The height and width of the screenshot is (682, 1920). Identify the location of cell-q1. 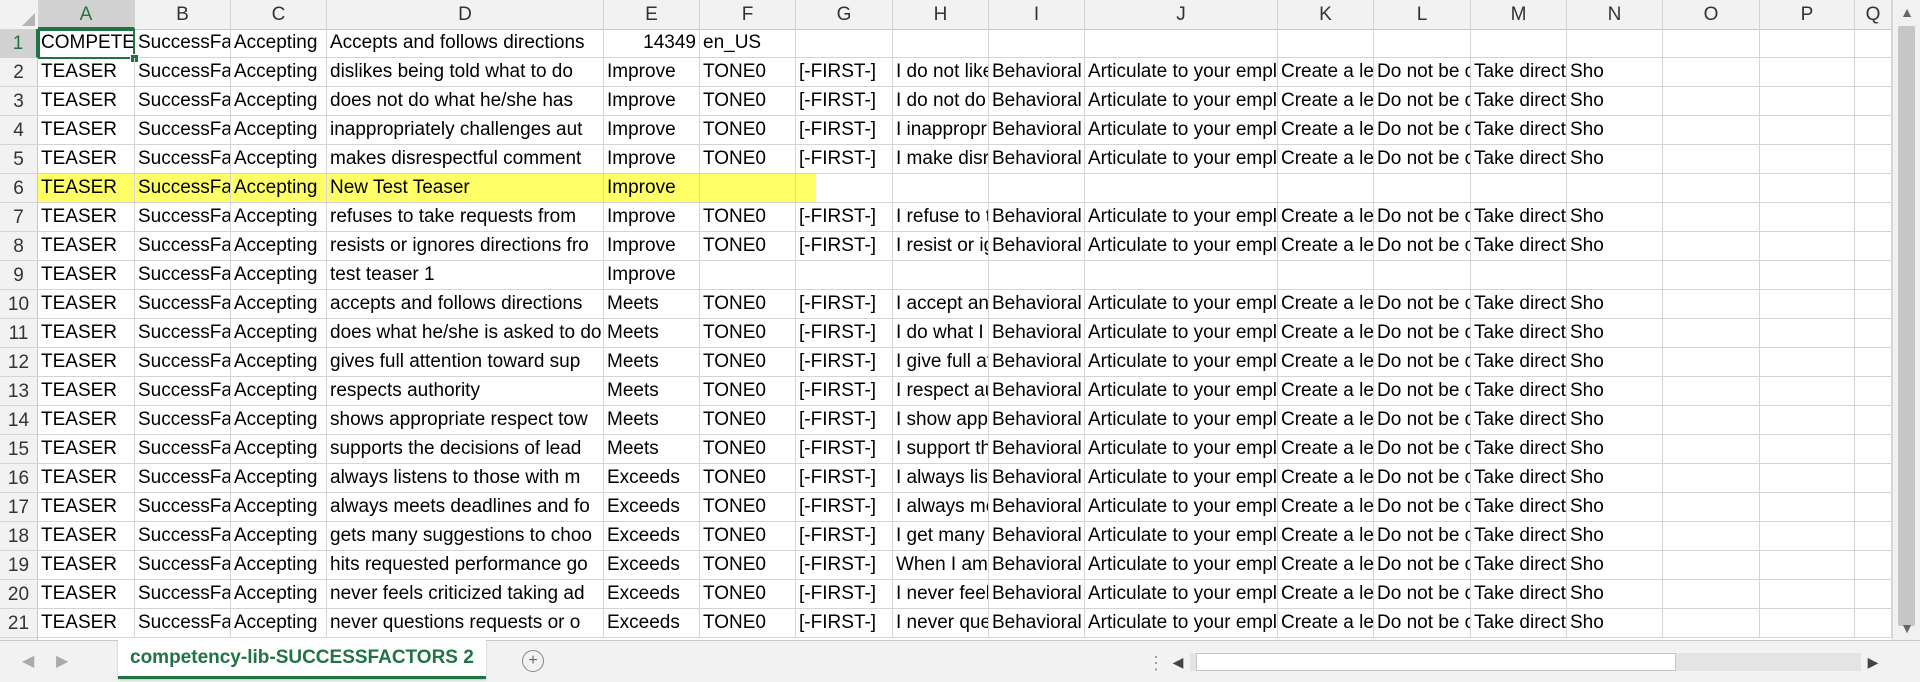
(1873, 43).